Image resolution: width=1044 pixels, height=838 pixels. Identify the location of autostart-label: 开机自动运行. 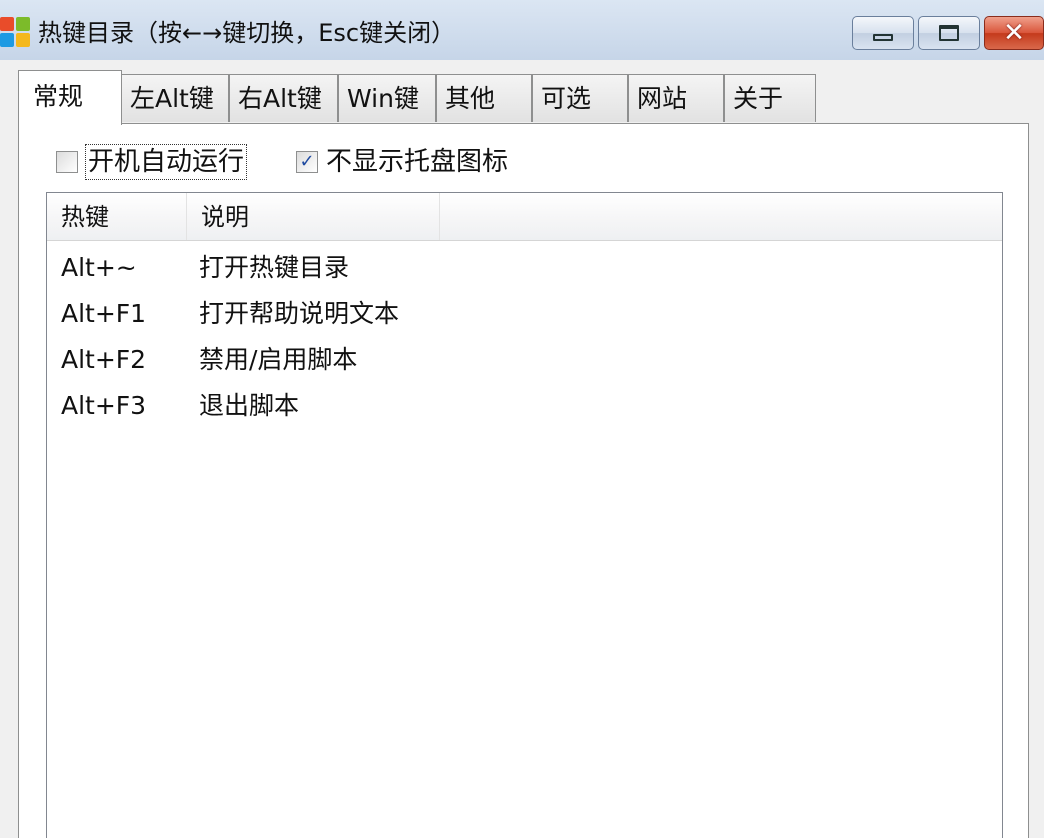
(166, 162).